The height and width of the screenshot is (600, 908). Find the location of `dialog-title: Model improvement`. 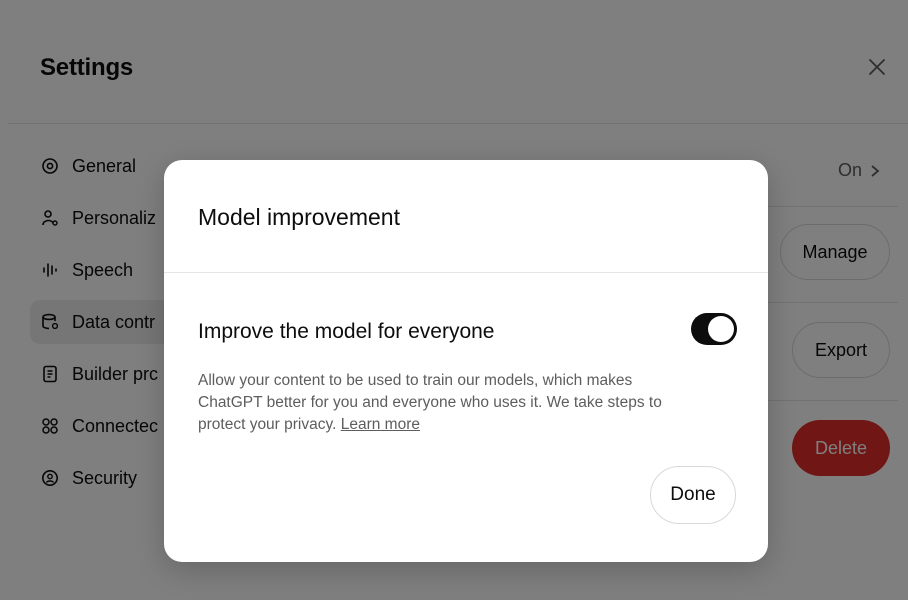

dialog-title: Model improvement is located at coordinates (299, 217).